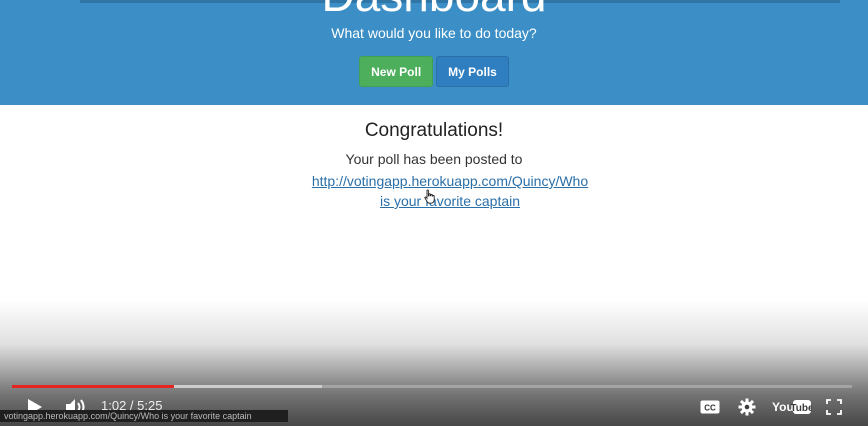  I want to click on hand-cursor-icon, so click(429, 196).